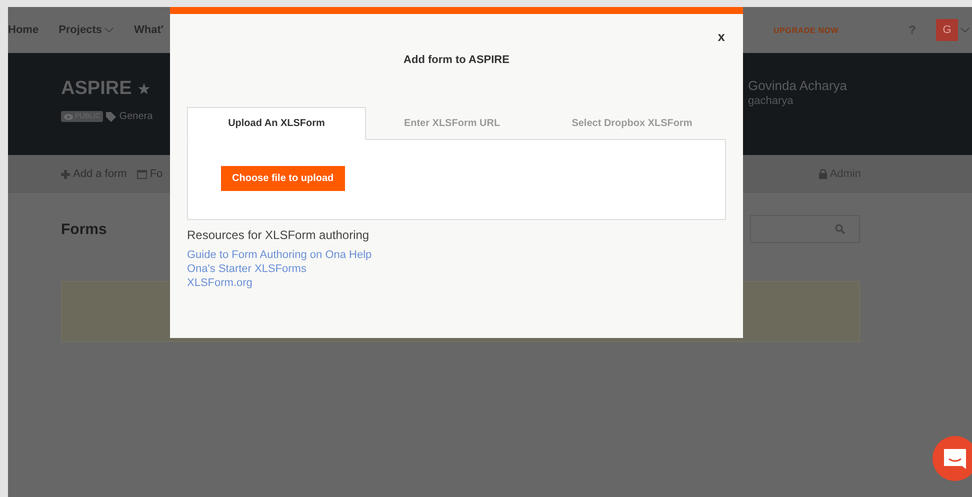  Describe the element at coordinates (141, 174) in the screenshot. I see `window-icon` at that location.